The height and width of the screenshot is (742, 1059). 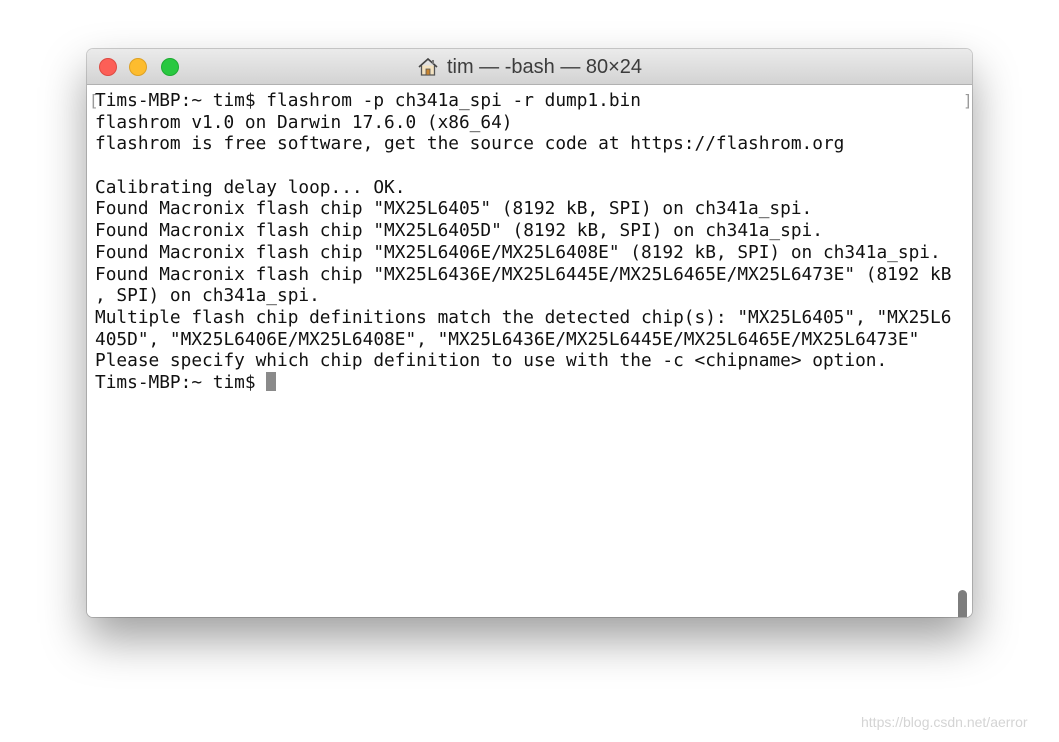 I want to click on mark-right: ], so click(x=967, y=100).